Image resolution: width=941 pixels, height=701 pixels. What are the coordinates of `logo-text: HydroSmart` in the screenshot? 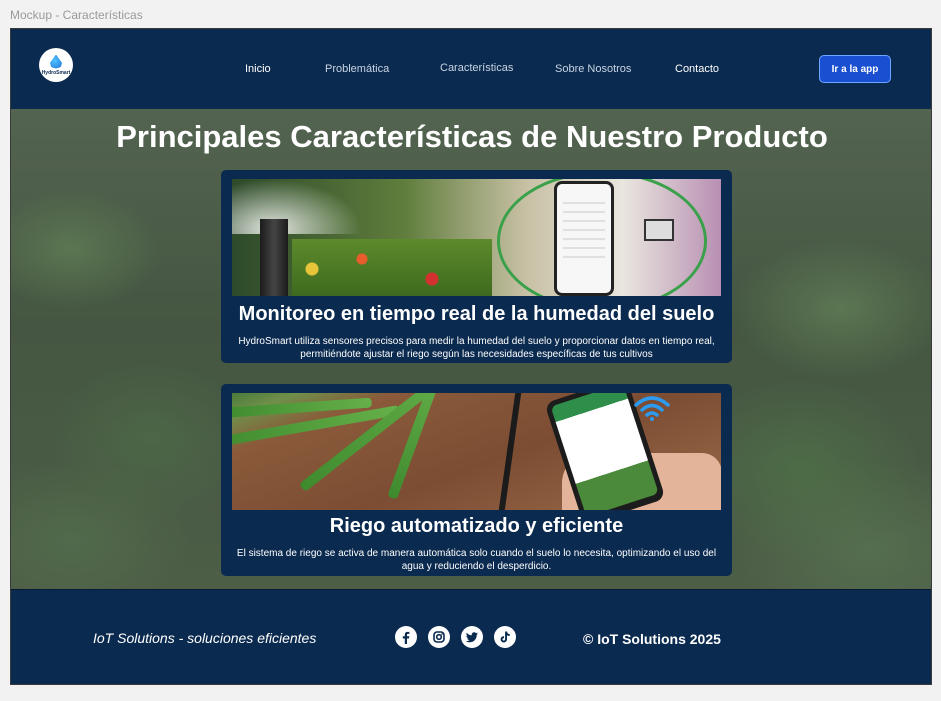 It's located at (56, 72).